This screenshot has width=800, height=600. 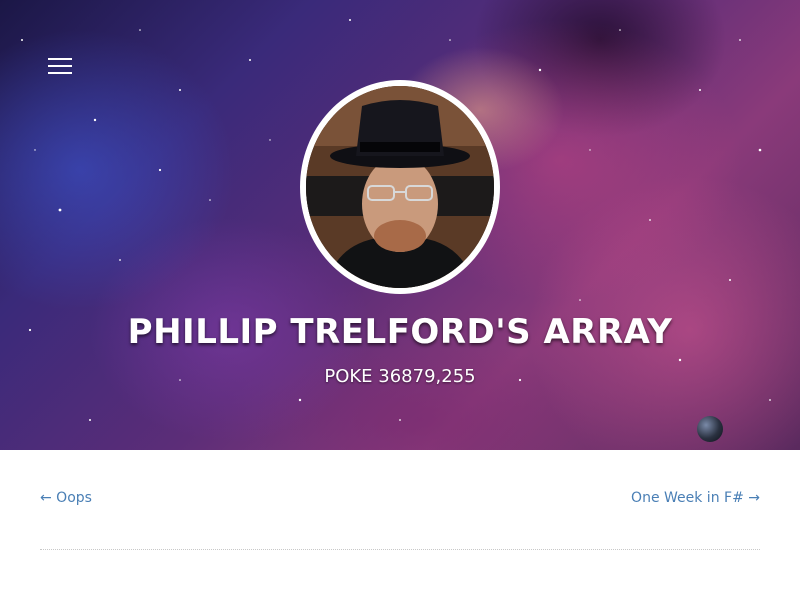 I want to click on avatar-portrait-image, so click(x=400, y=187).